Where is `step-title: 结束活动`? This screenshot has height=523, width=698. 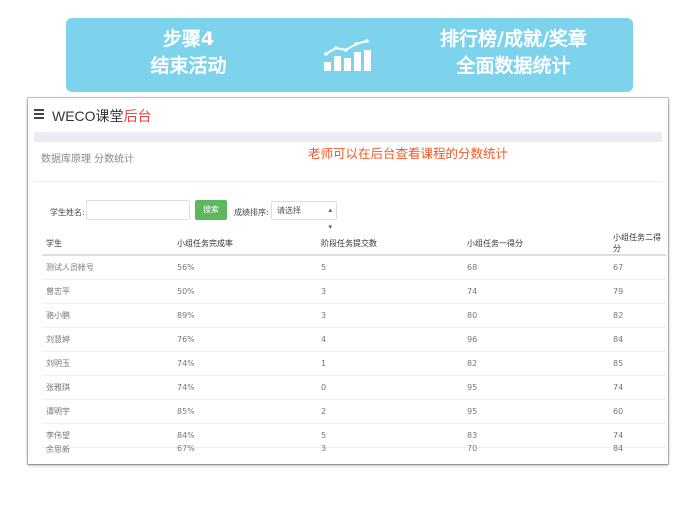 step-title: 结束活动 is located at coordinates (188, 66).